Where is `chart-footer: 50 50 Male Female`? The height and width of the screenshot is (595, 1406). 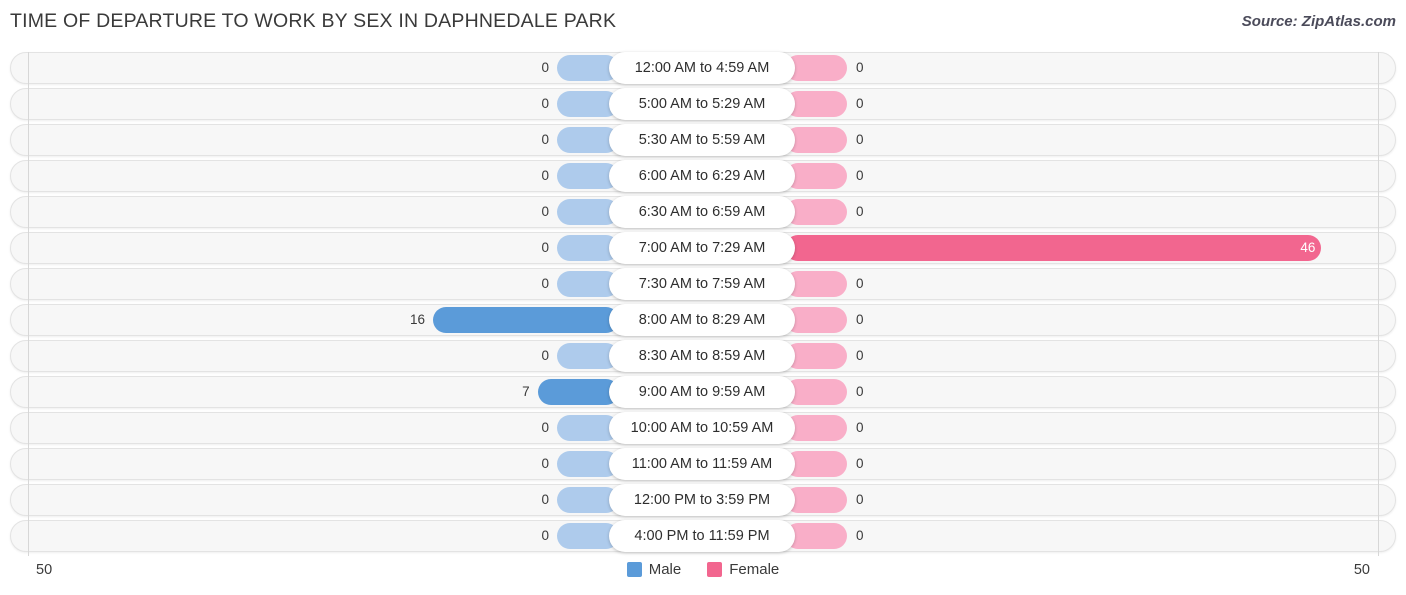 chart-footer: 50 50 Male Female is located at coordinates (703, 575).